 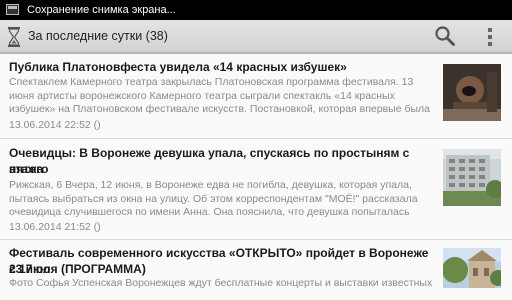 What do you see at coordinates (256, 37) in the screenshot?
I see `action-bar: За последние сутки (38)` at bounding box center [256, 37].